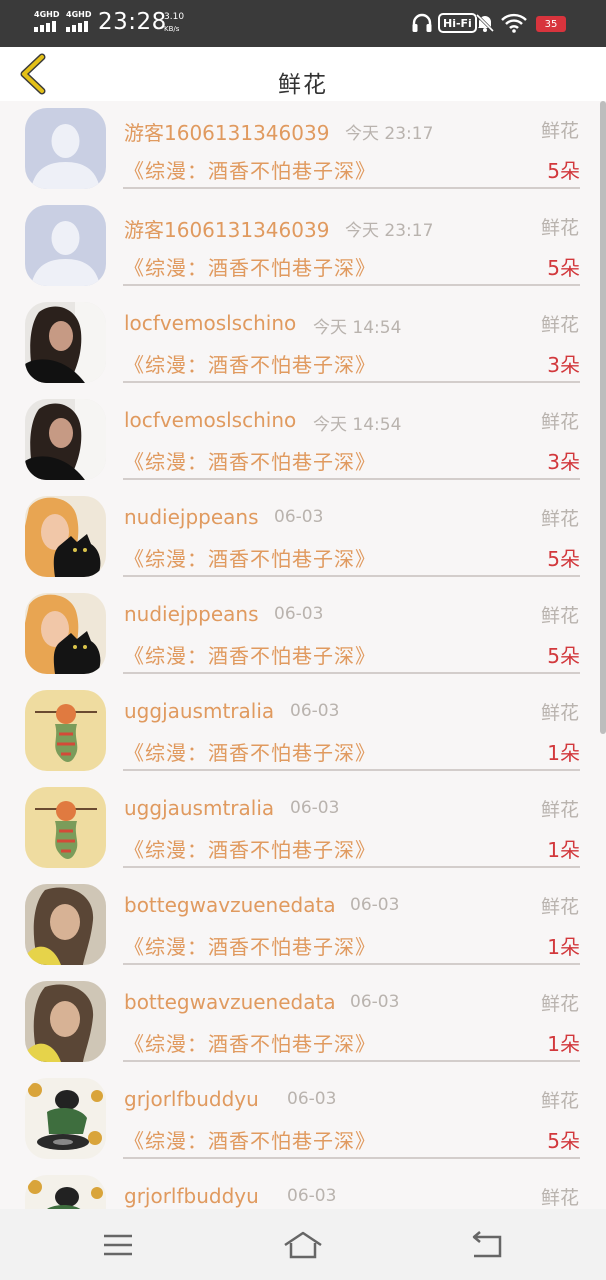 The width and height of the screenshot is (606, 1280). Describe the element at coordinates (603, 417) in the screenshot. I see `scrollbar` at that location.